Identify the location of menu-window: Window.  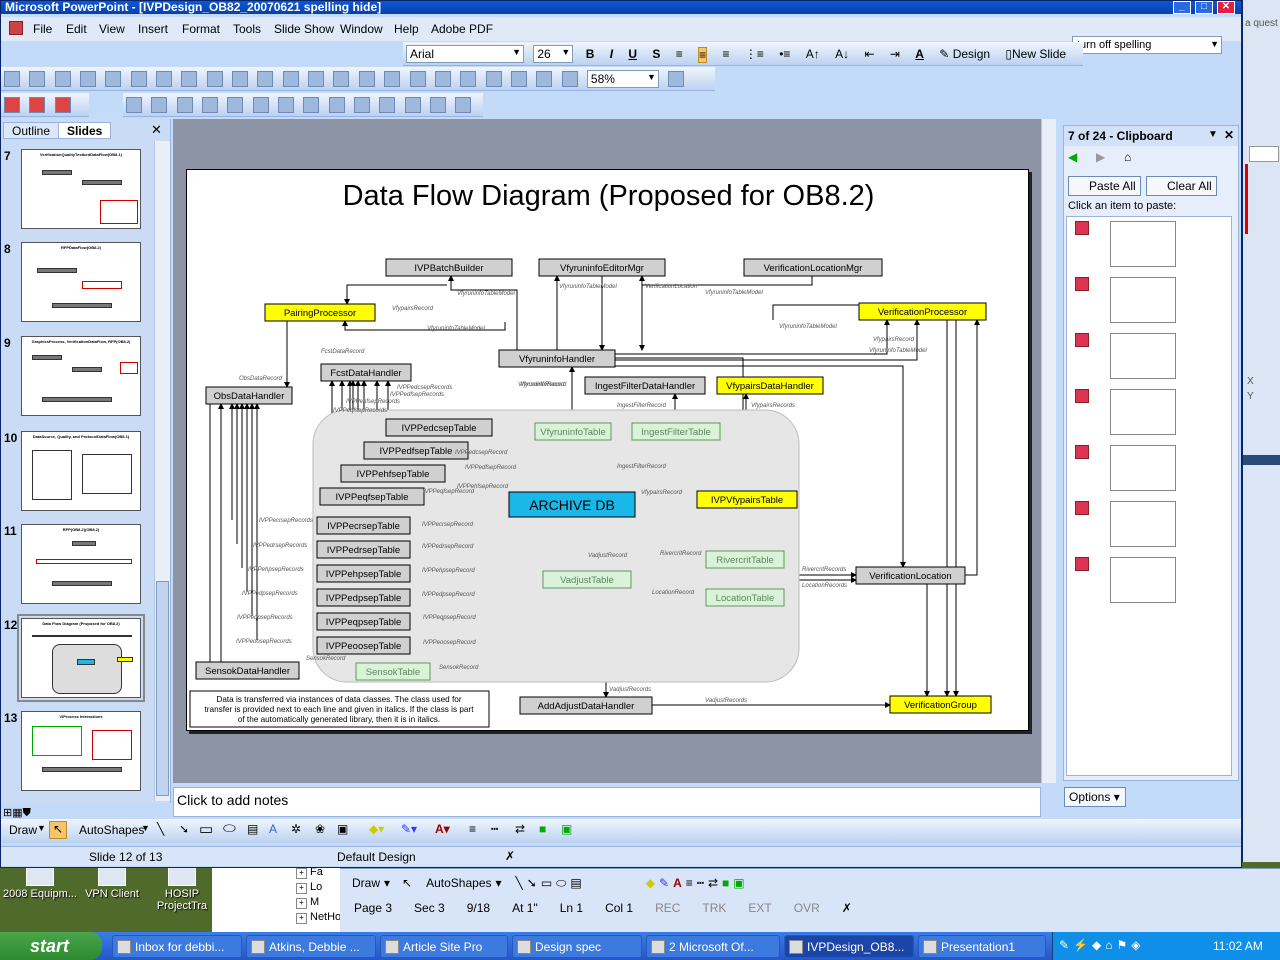
(361, 29).